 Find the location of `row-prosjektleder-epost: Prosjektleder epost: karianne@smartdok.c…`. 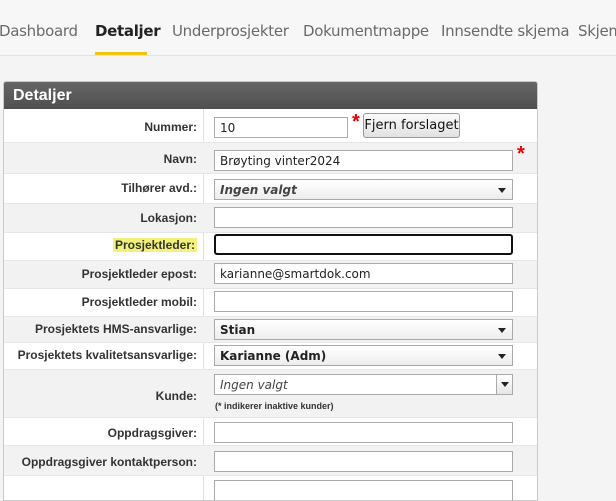

row-prosjektleder-epost: Prosjektleder epost: karianne@smartdok.c… is located at coordinates (270, 275).